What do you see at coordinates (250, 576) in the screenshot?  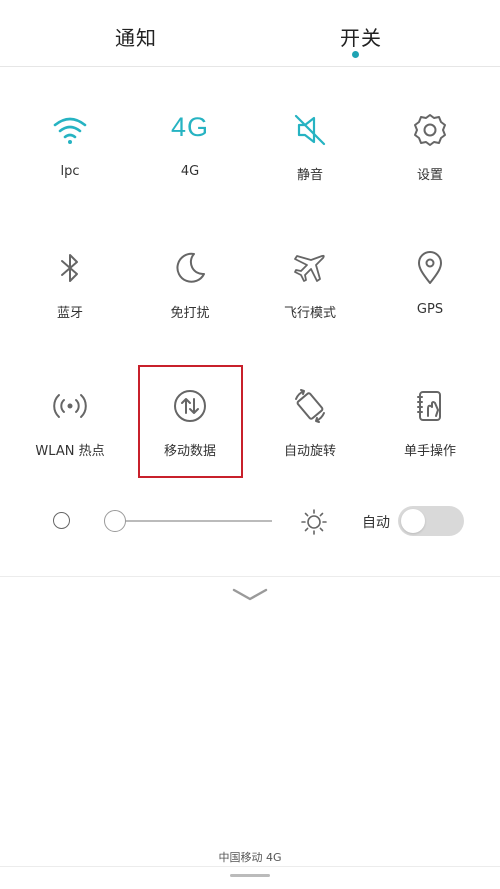 I see `panel-divider` at bounding box center [250, 576].